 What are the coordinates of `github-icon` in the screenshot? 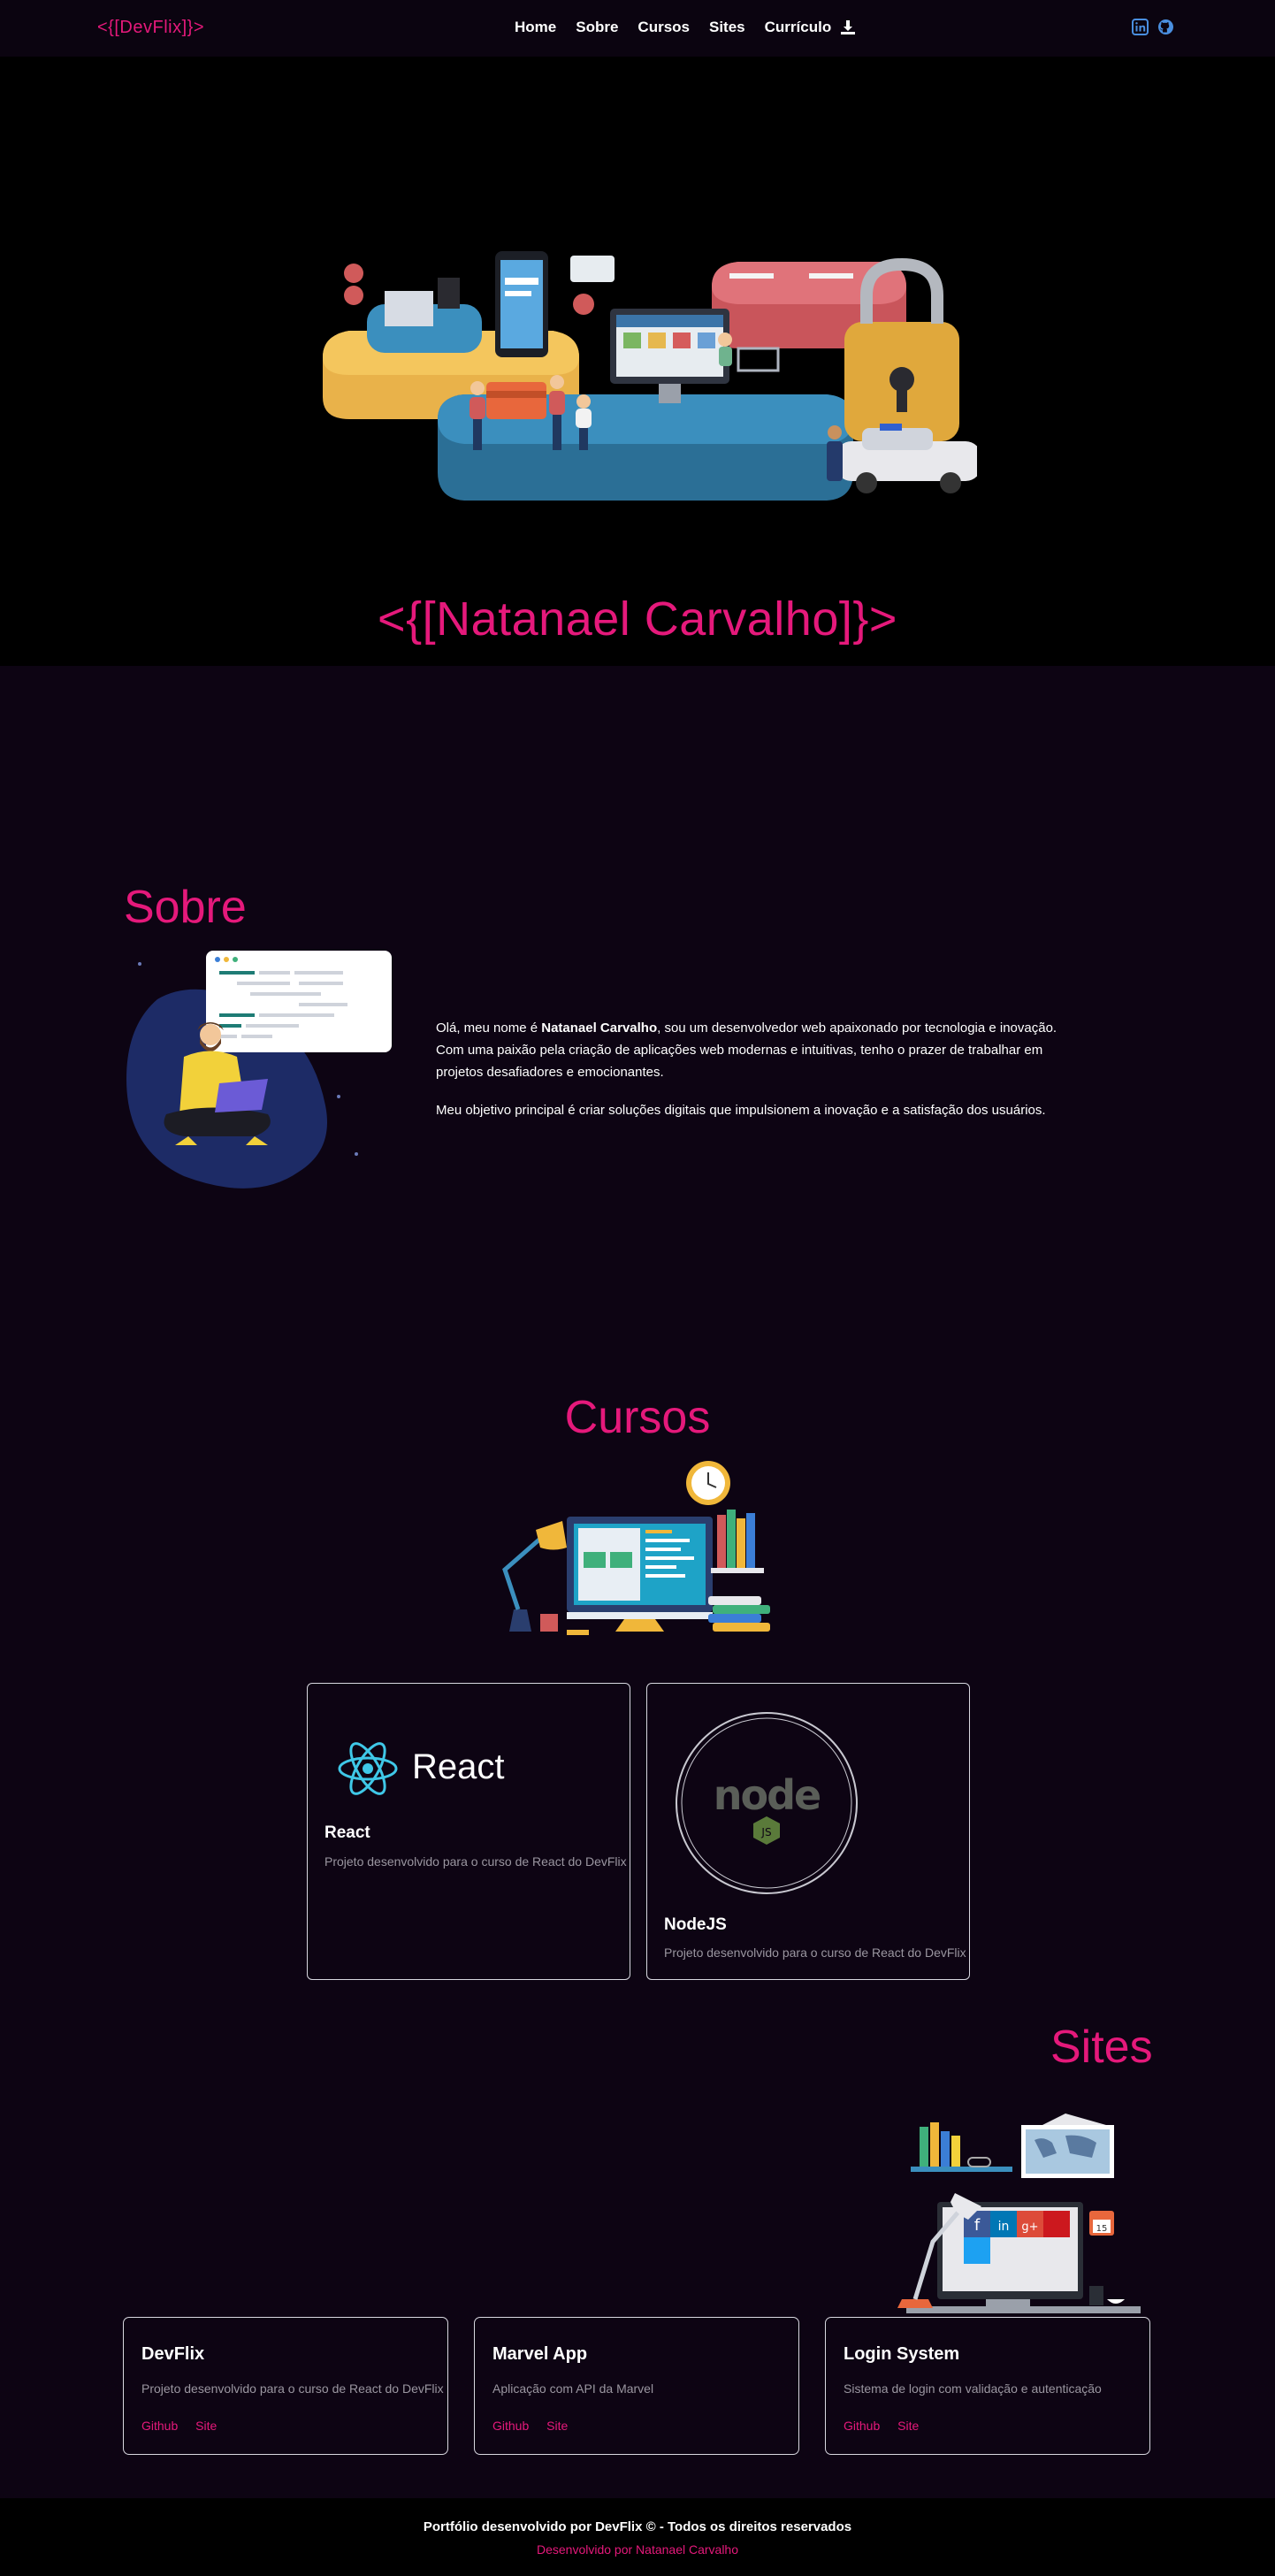 It's located at (1165, 27).